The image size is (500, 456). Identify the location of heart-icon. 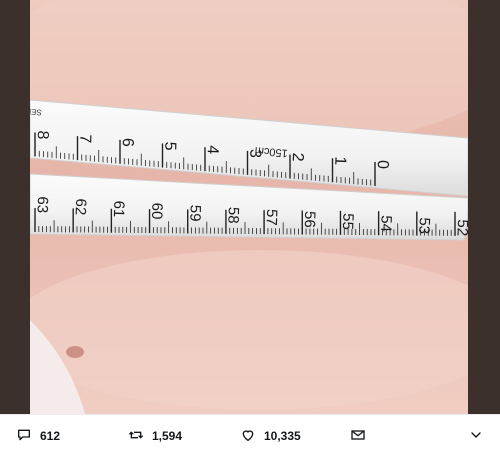
(248, 436).